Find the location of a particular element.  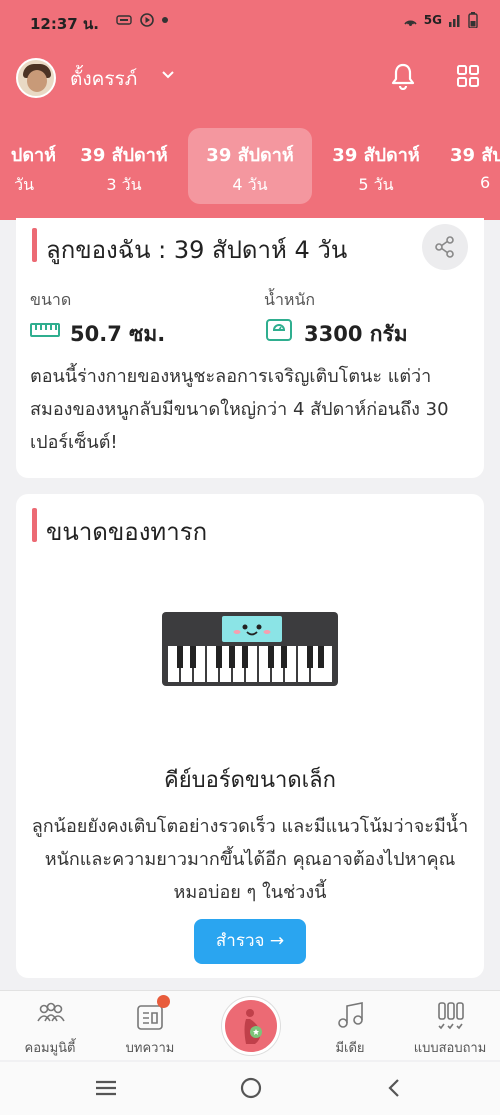

nav-media: มีเดีย is located at coordinates (350, 1026).